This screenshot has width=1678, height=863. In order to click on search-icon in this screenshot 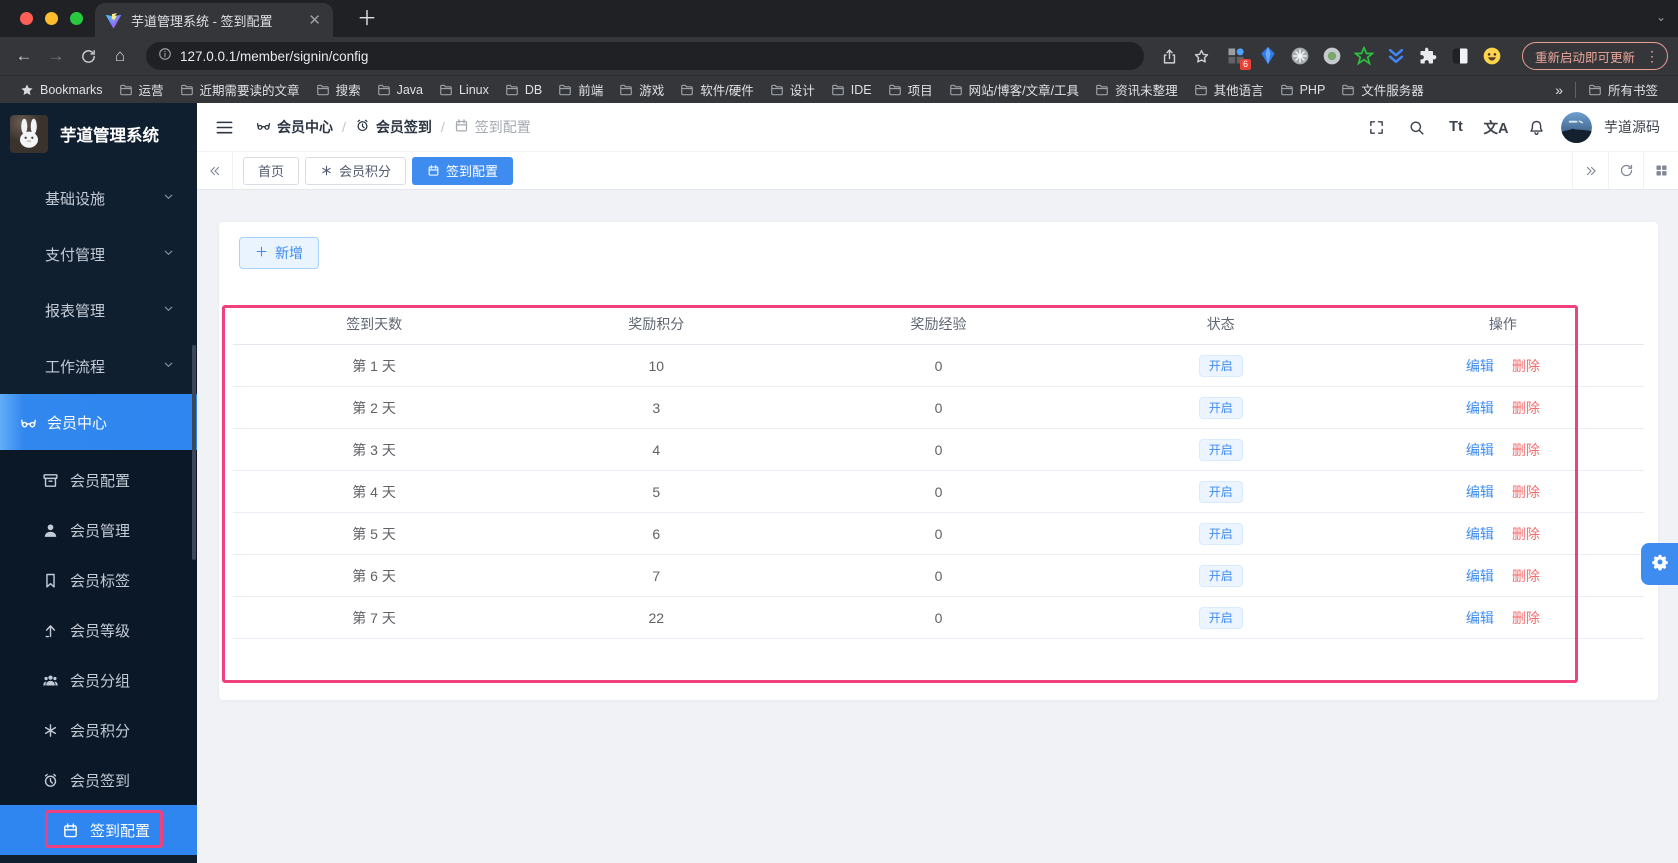, I will do `click(1416, 127)`.